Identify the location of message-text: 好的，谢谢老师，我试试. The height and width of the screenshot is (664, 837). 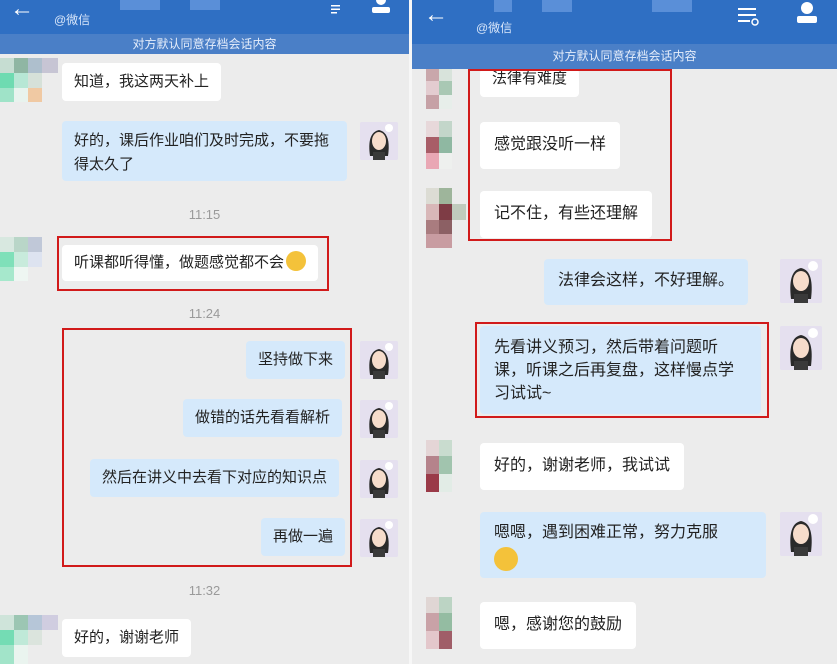
(582, 465).